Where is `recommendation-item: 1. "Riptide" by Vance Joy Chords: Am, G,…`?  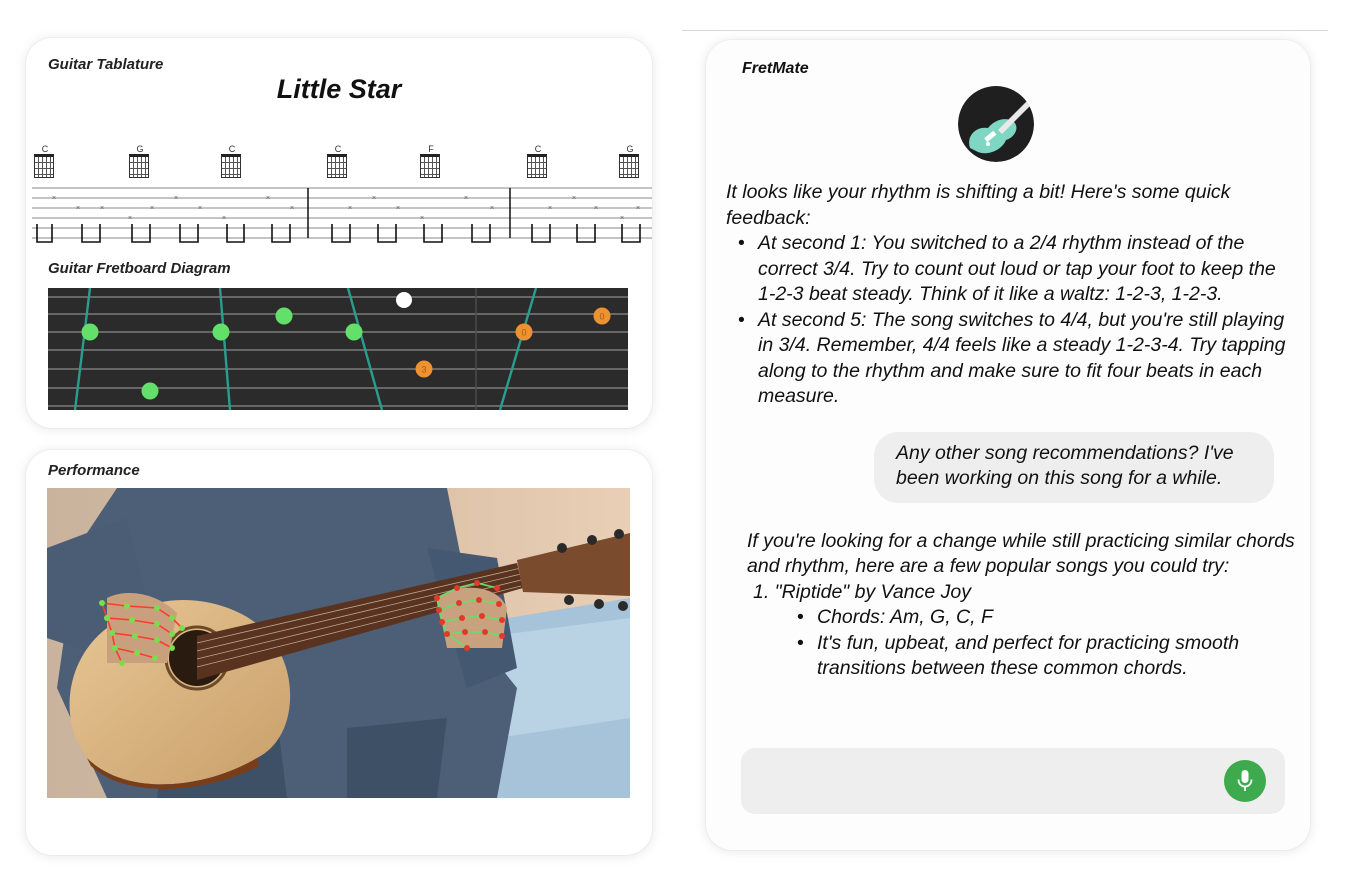
recommendation-item: 1. "Riptide" by Vance Joy Chords: Am, G,… is located at coordinates (1021, 631).